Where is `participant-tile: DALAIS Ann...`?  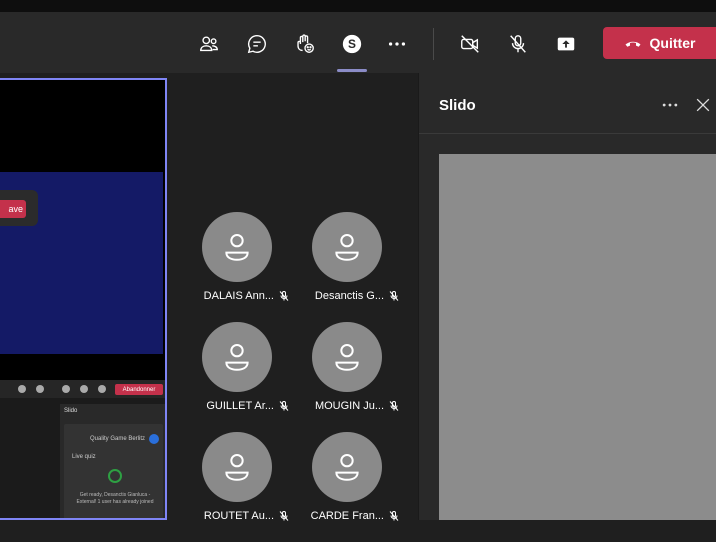 participant-tile: DALAIS Ann... is located at coordinates (245, 267).